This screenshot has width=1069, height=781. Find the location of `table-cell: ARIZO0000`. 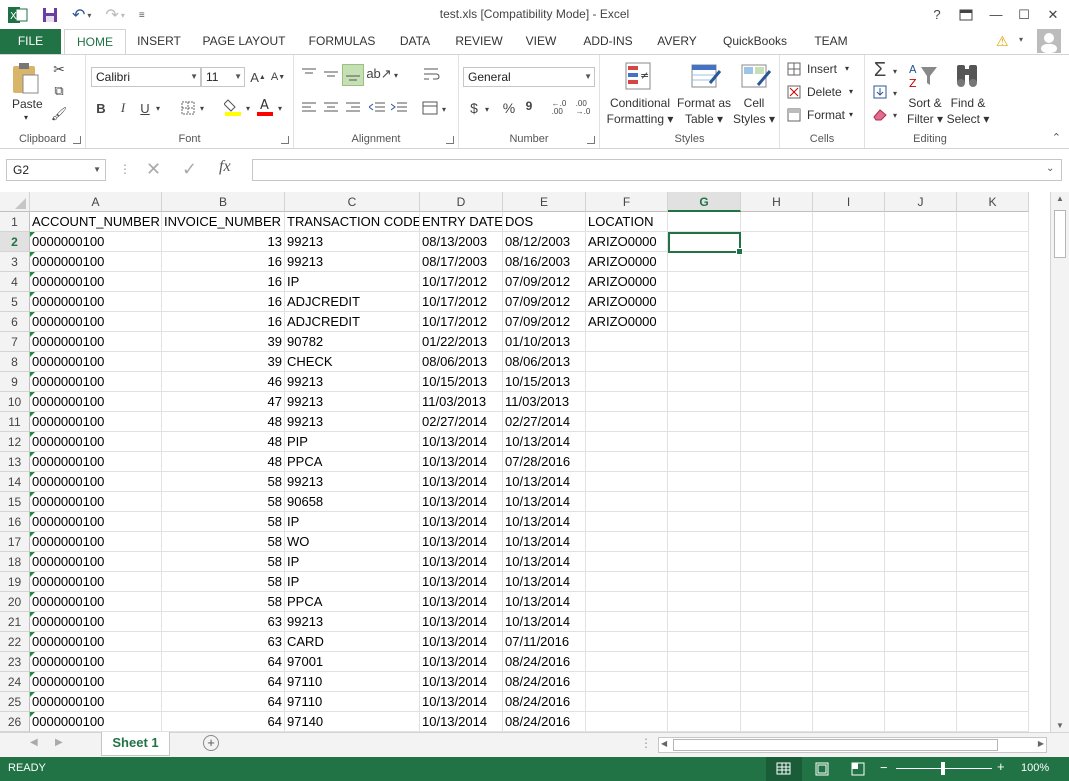

table-cell: ARIZO0000 is located at coordinates (627, 242).